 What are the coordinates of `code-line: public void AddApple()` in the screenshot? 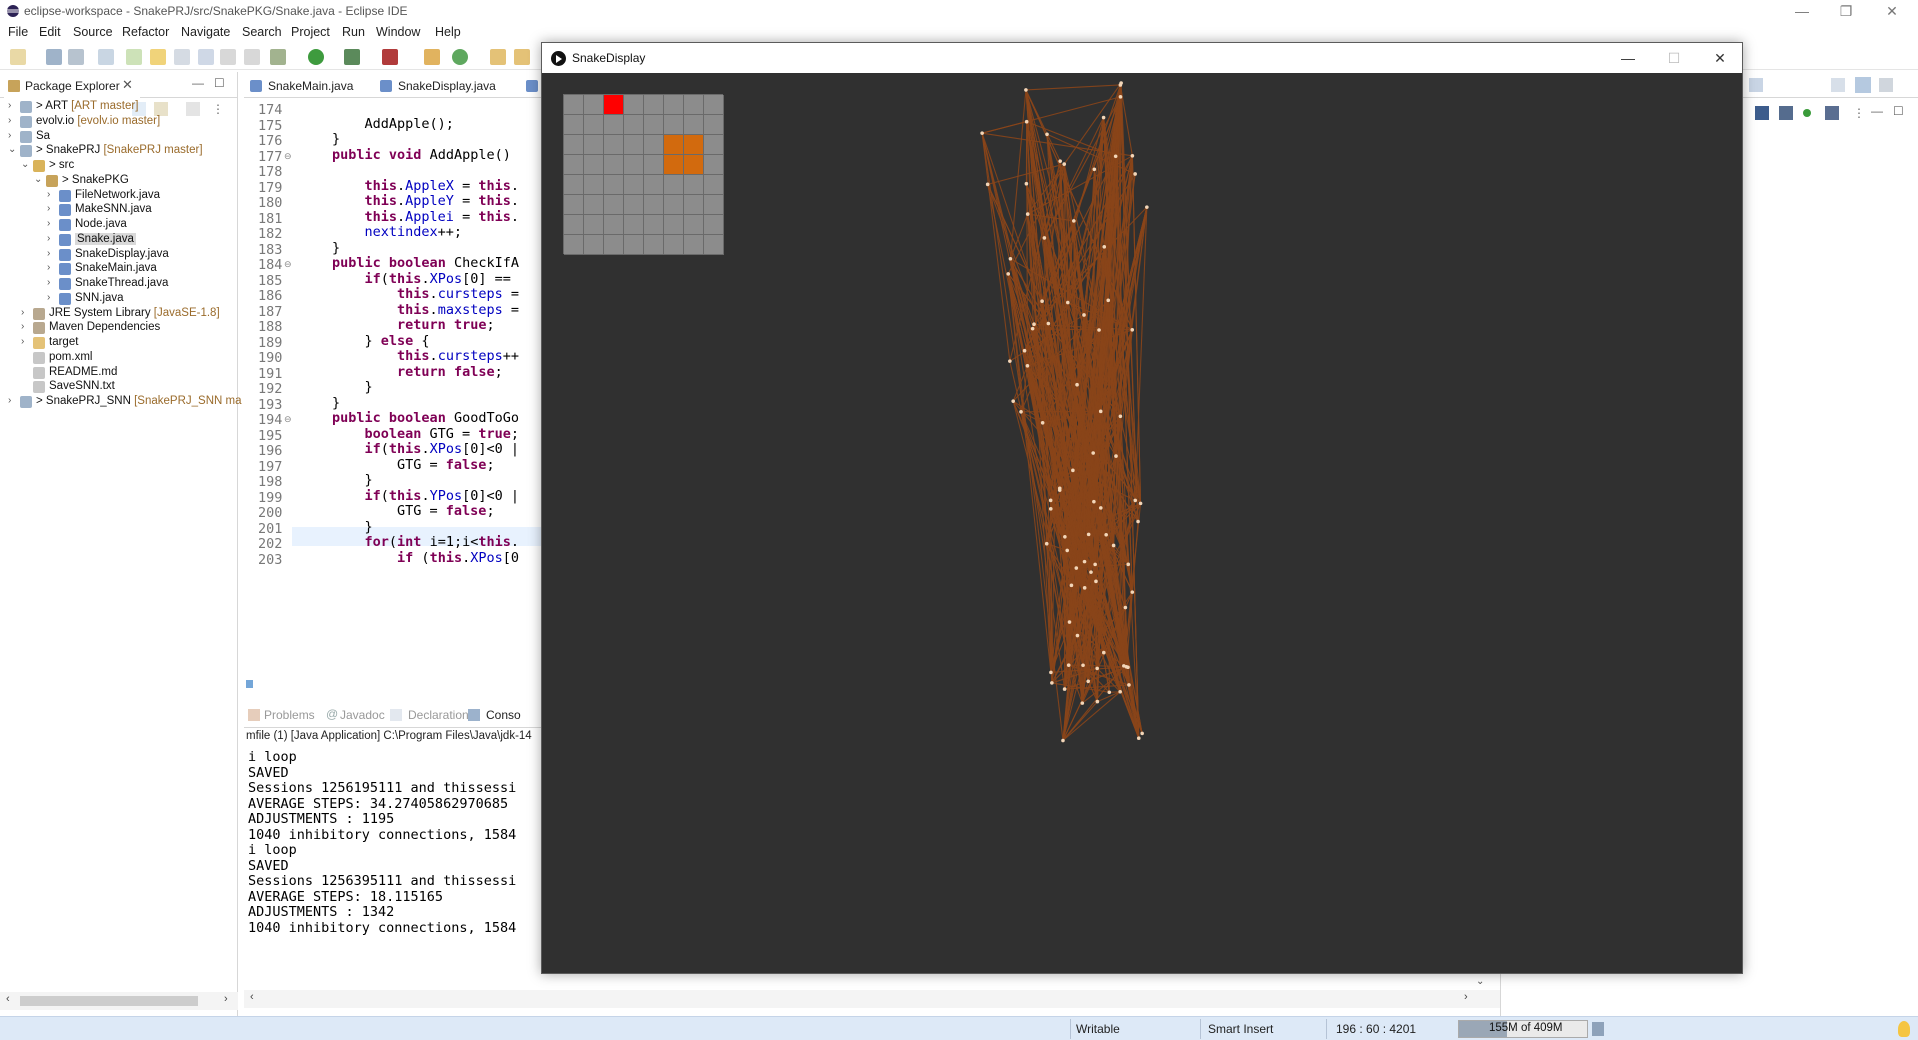 It's located at (421, 155).